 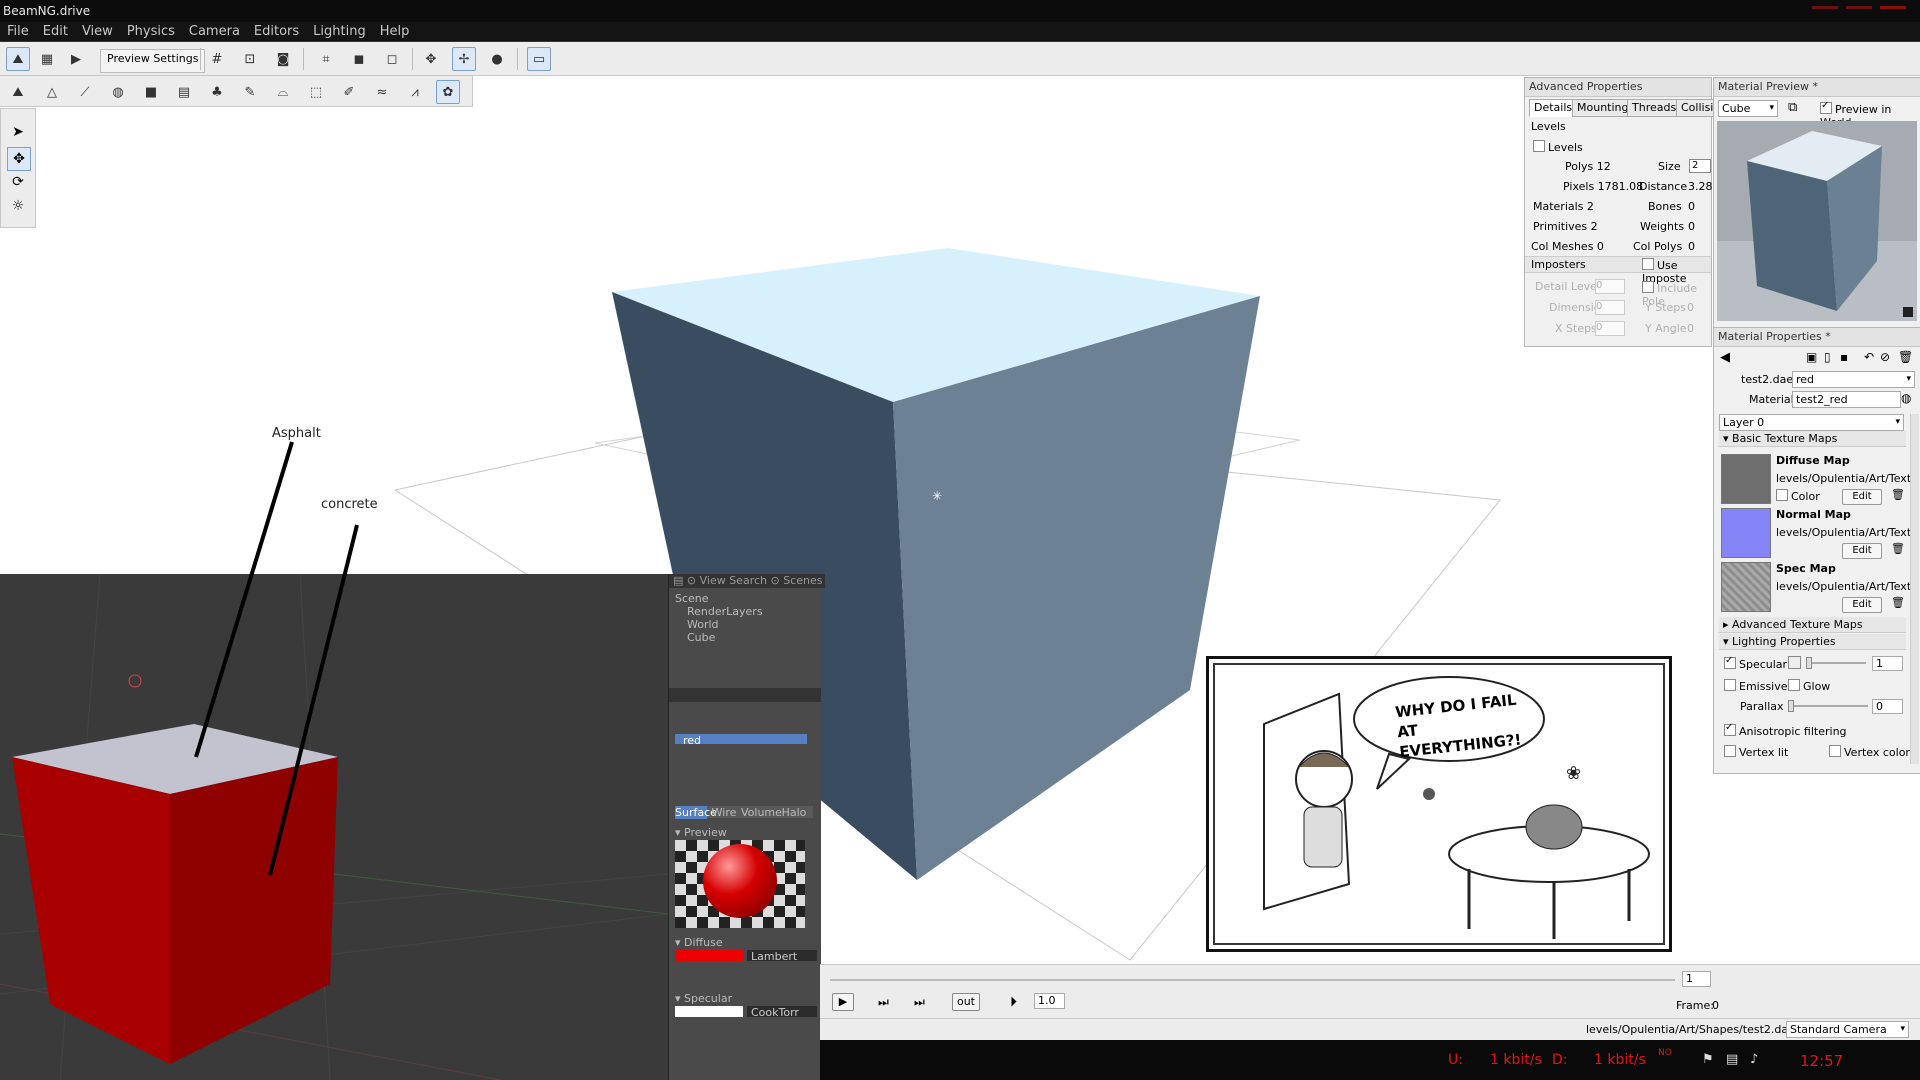 I want to click on tab-volume: Volume, so click(x=761, y=812).